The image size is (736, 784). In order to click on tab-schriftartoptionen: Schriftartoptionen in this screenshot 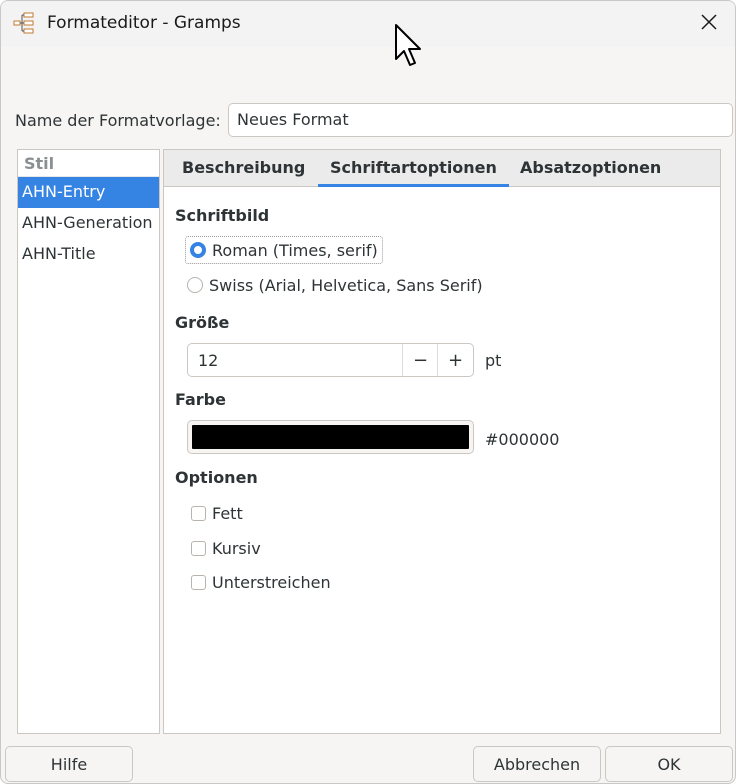, I will do `click(413, 168)`.